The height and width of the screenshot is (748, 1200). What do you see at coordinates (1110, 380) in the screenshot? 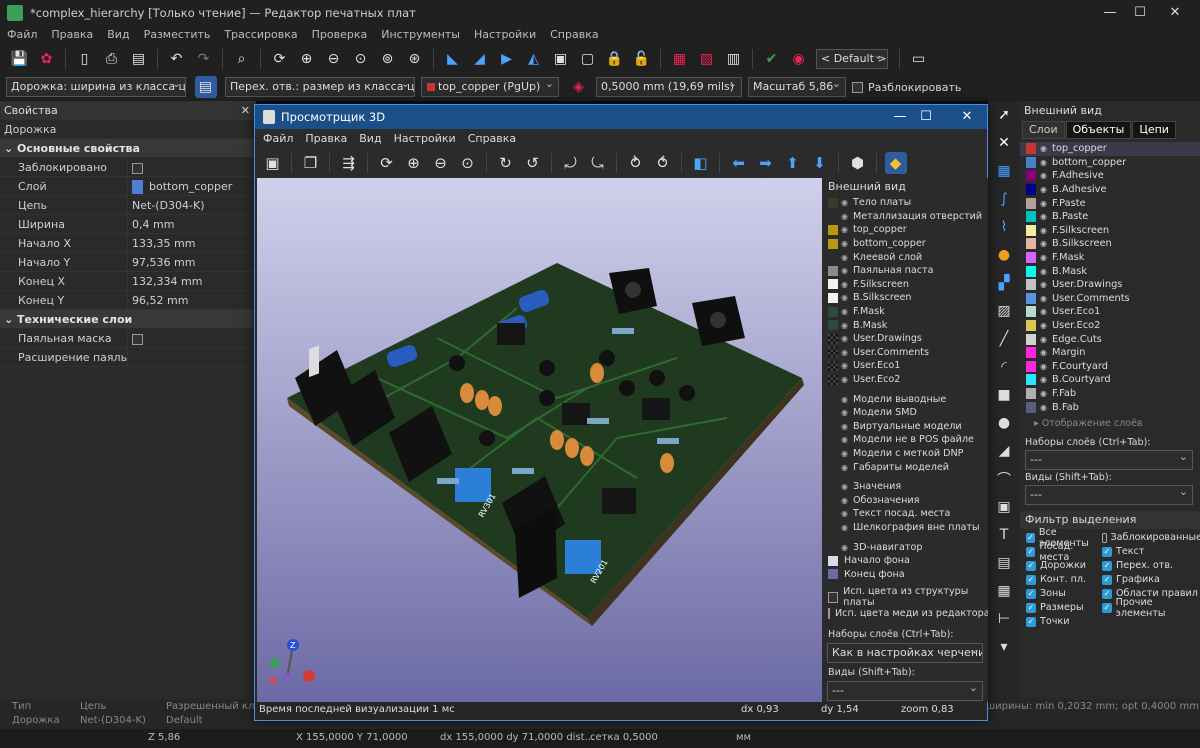
I see `layer-row: ◉ B.Courtyard` at bounding box center [1110, 380].